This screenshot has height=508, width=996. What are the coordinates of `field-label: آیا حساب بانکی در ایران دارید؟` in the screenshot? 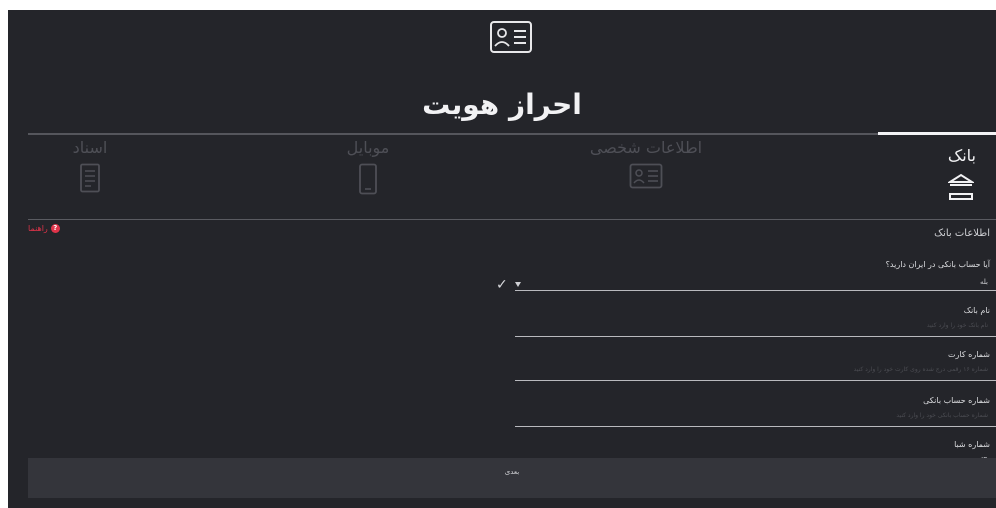 It's located at (937, 264).